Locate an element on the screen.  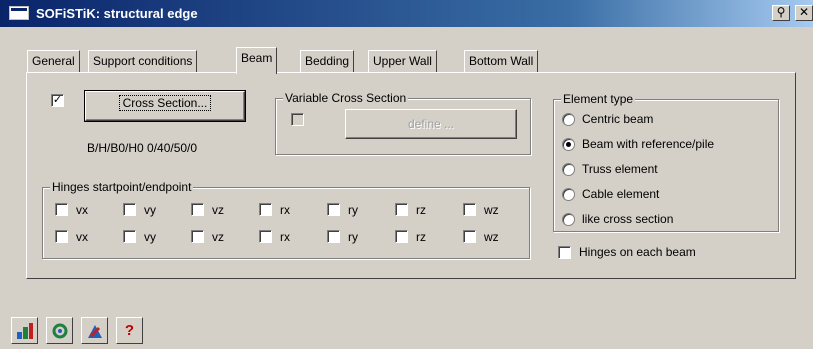
settings-icon is located at coordinates (59, 331).